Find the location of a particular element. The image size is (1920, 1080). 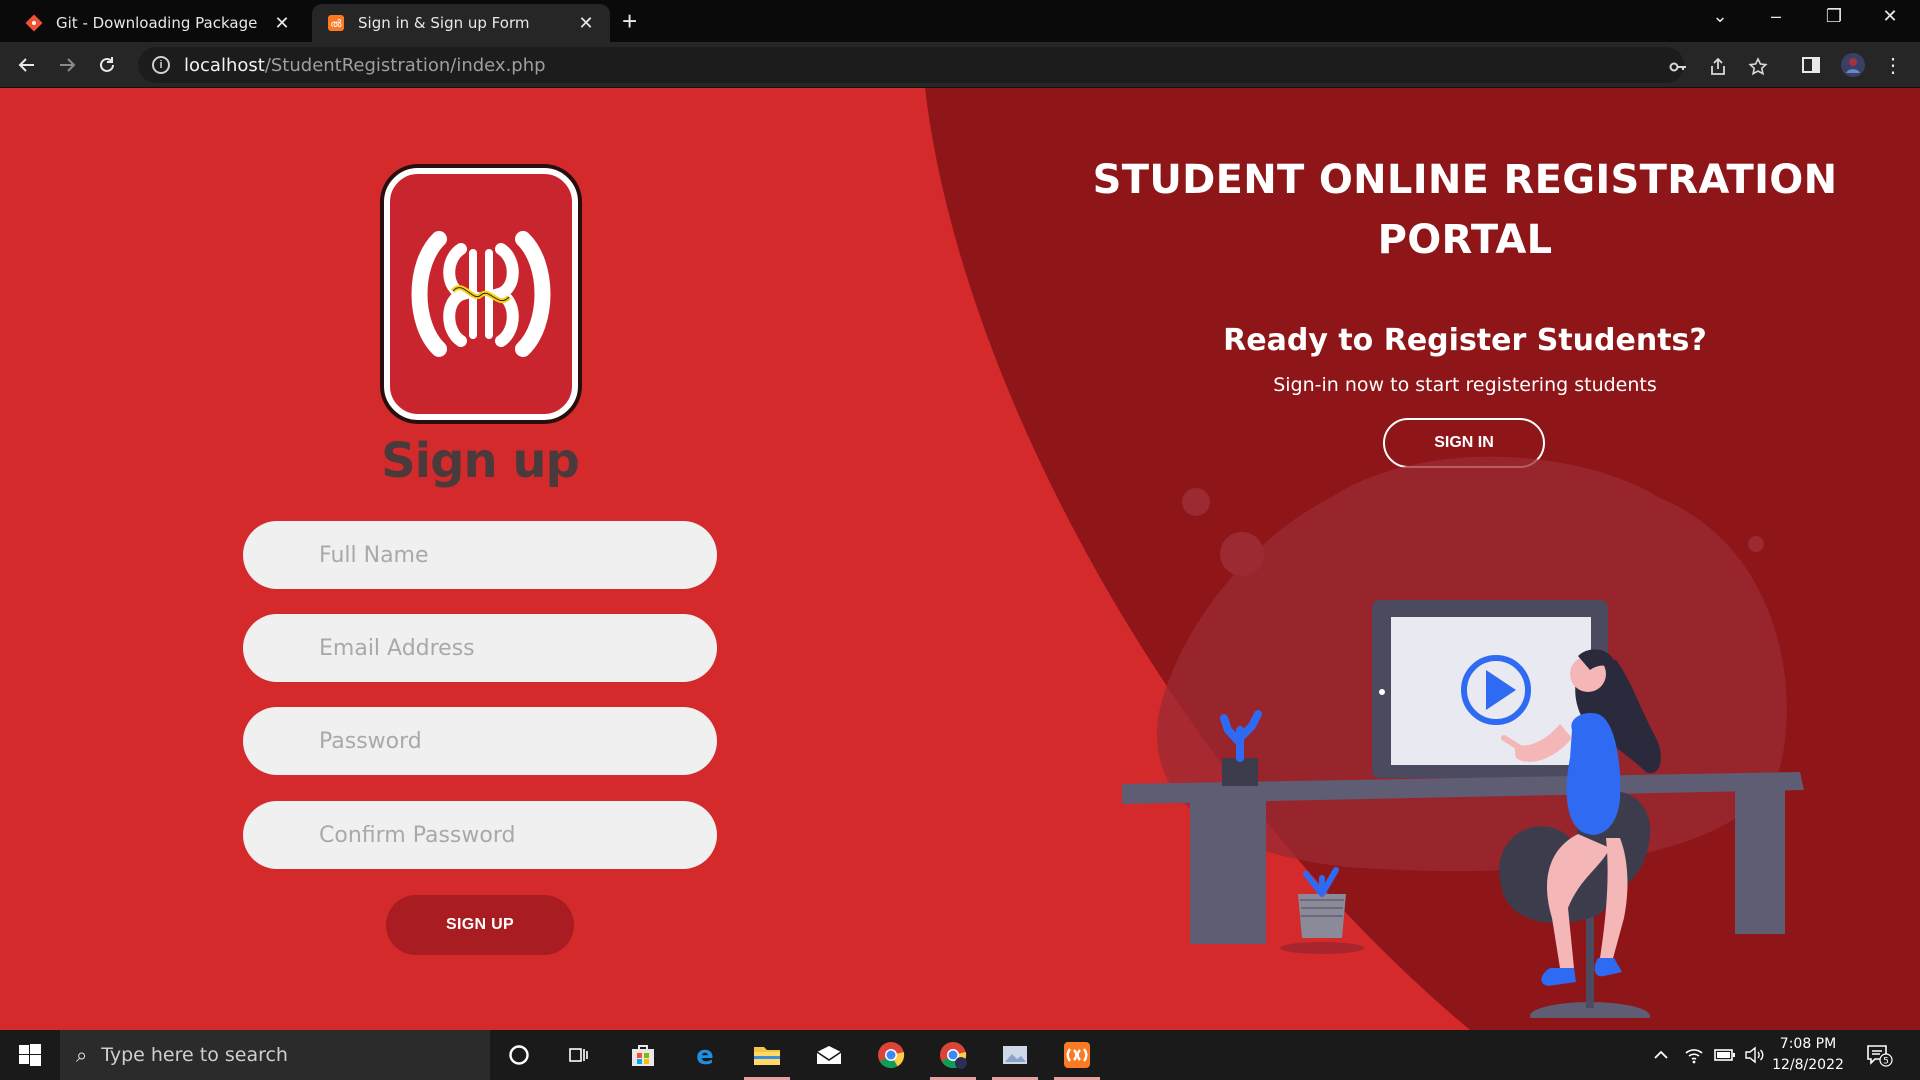

svg-text: e is located at coordinates (705, 1055).